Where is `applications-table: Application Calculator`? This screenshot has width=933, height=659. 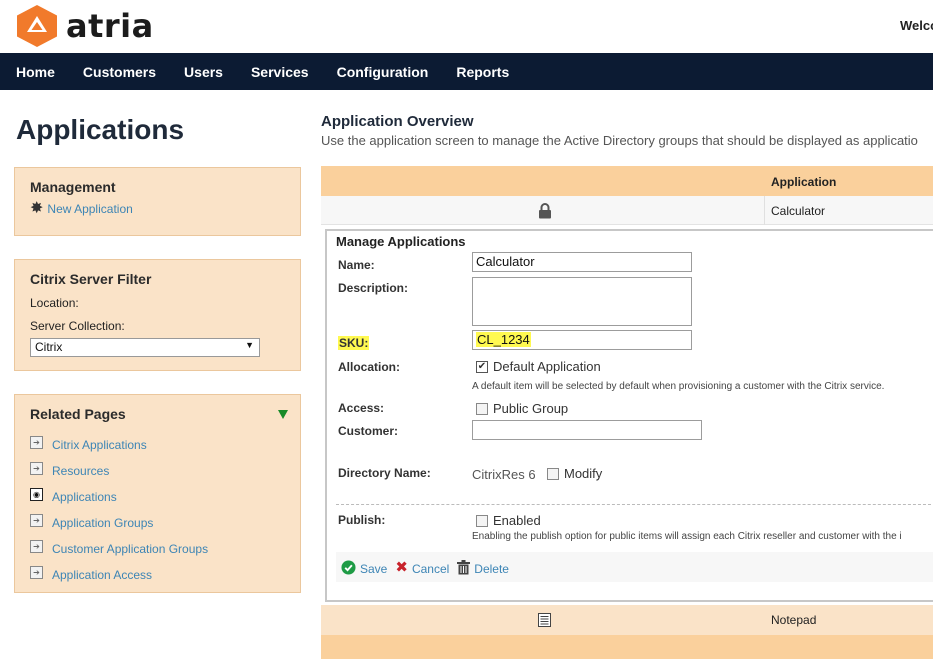
applications-table: Application Calculator is located at coordinates (627, 195).